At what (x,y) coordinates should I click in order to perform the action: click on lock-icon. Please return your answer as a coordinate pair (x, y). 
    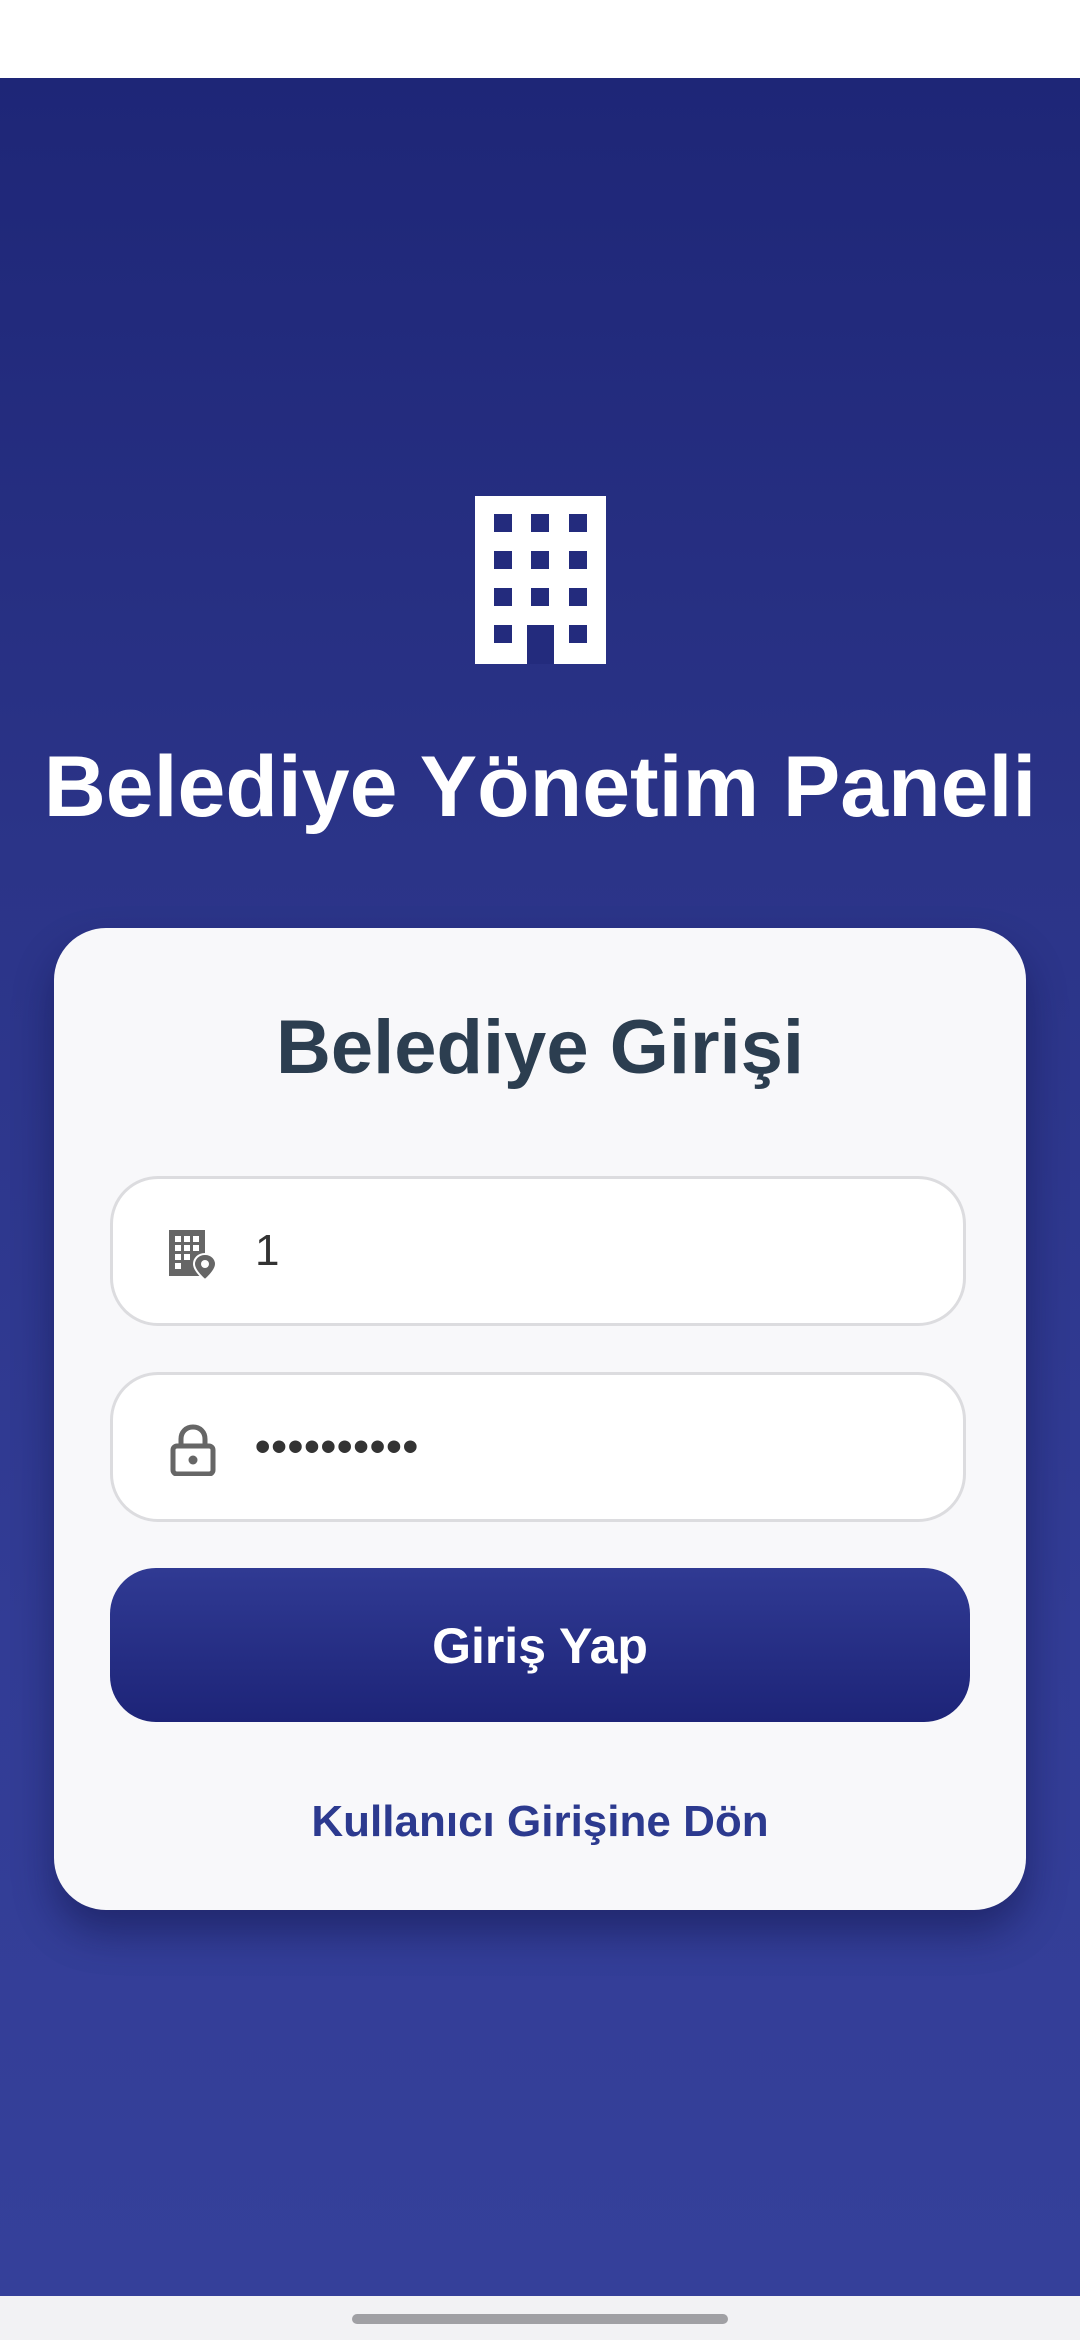
    Looking at the image, I should click on (193, 1450).